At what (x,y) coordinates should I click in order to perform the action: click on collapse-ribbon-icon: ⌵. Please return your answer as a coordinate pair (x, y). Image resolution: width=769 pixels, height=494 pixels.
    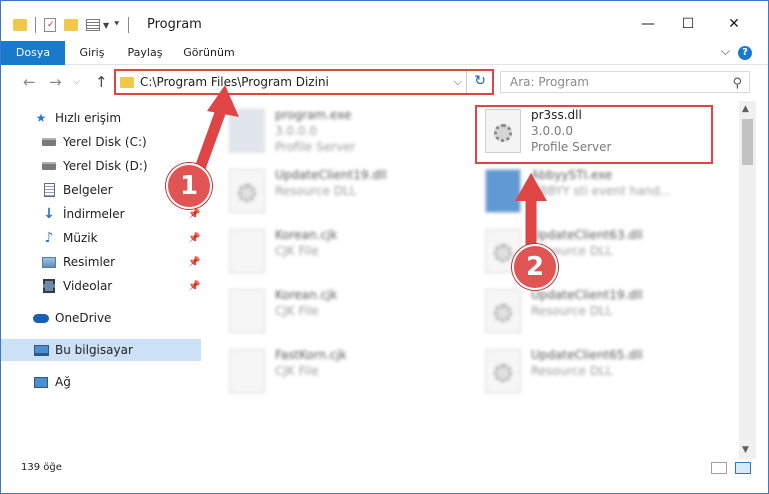
    Looking at the image, I should click on (725, 51).